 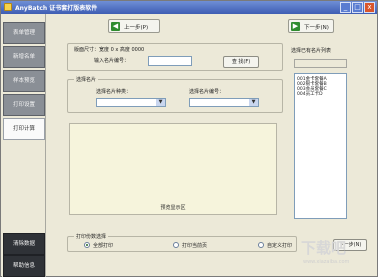 I want to click on radio-print-current, so click(x=176, y=245).